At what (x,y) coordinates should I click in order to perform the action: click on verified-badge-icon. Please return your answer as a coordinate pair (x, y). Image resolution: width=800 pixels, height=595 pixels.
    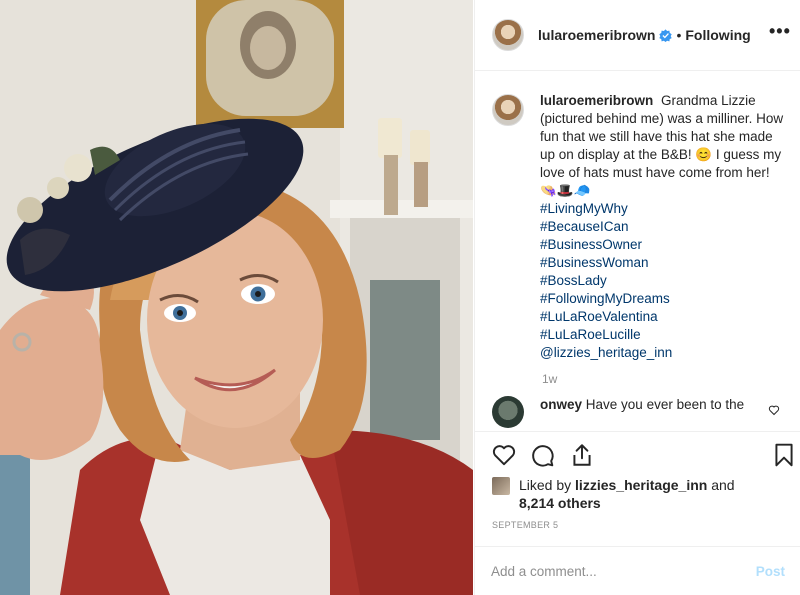
    Looking at the image, I should click on (666, 35).